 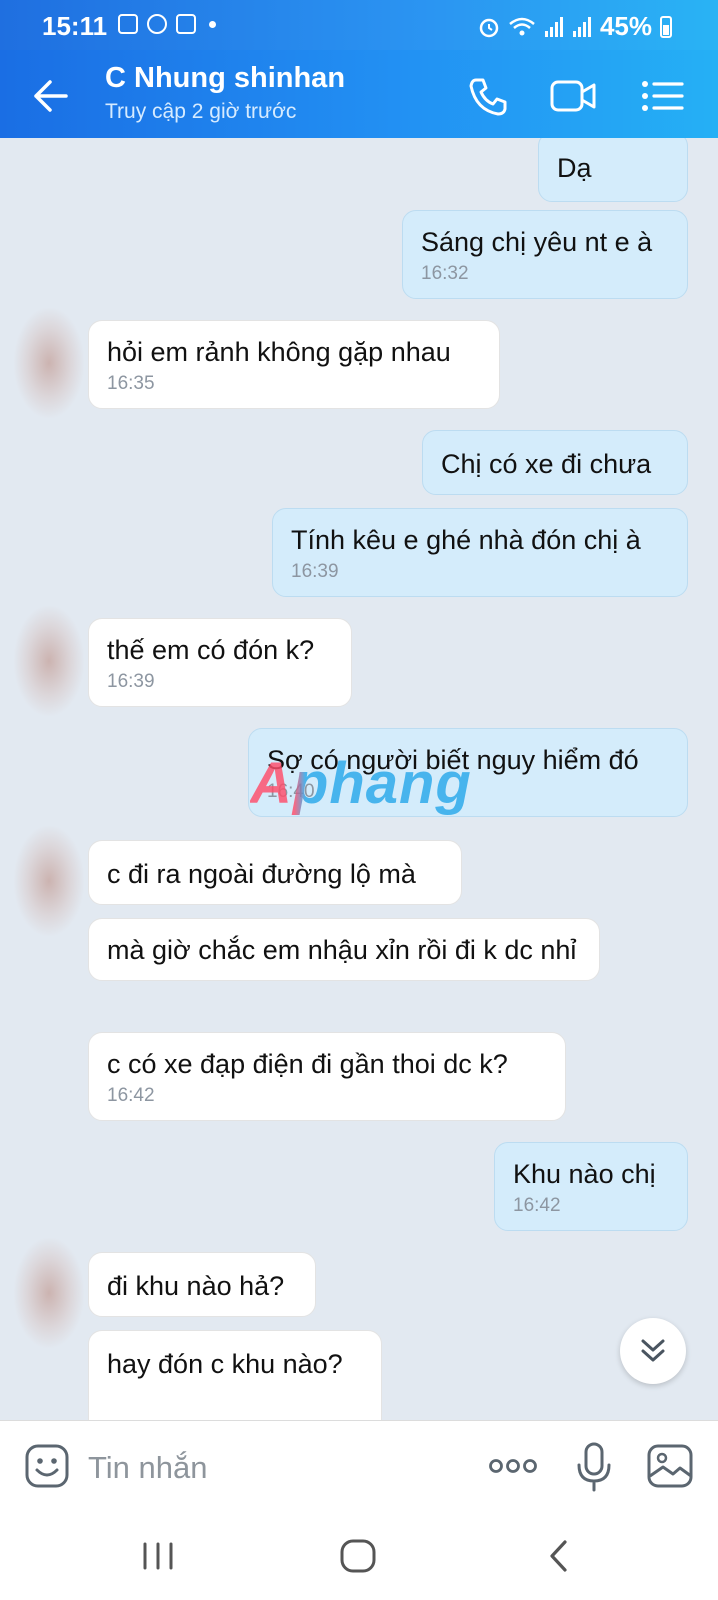 What do you see at coordinates (594, 1467) in the screenshot?
I see `microphone-icon` at bounding box center [594, 1467].